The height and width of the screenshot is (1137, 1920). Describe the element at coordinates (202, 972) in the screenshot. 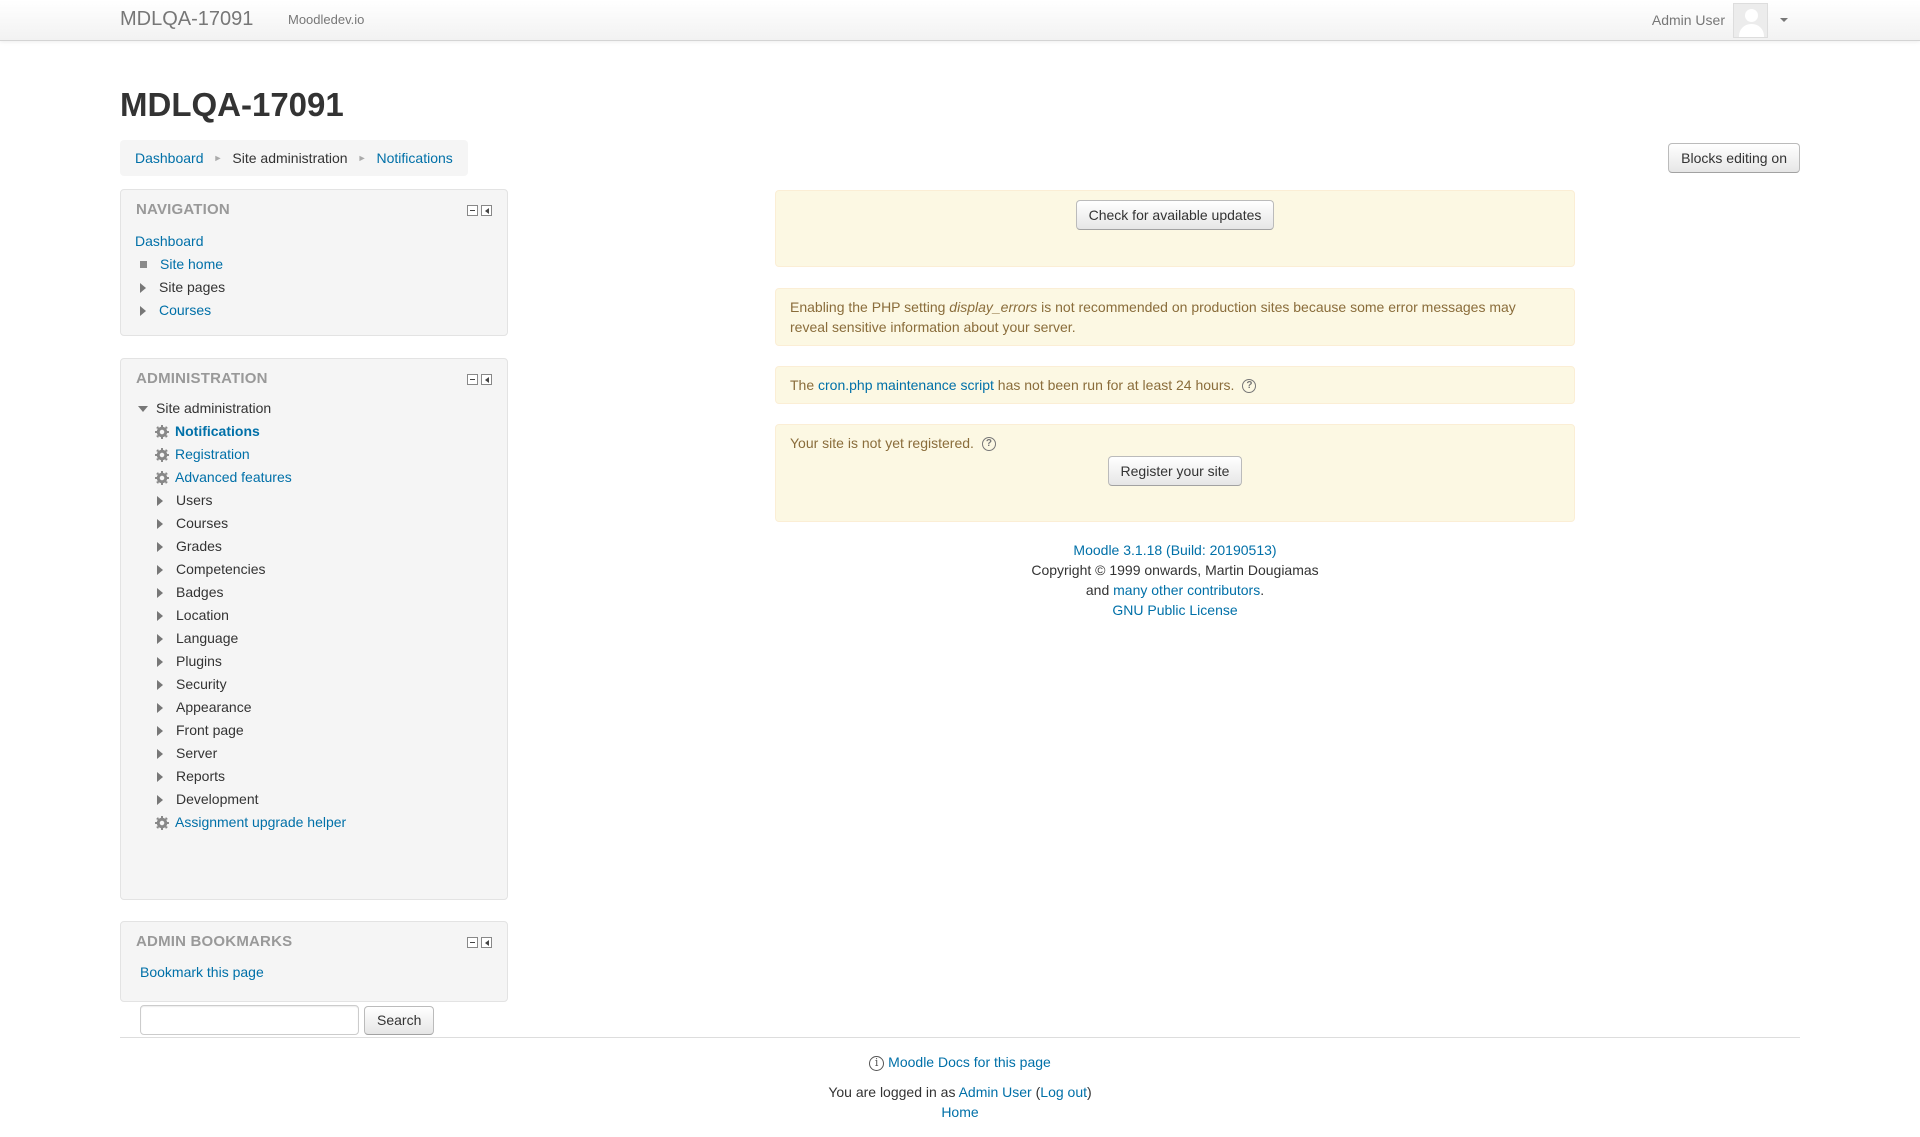

I see `bookmark-this-page-link: Bookmark this page` at that location.